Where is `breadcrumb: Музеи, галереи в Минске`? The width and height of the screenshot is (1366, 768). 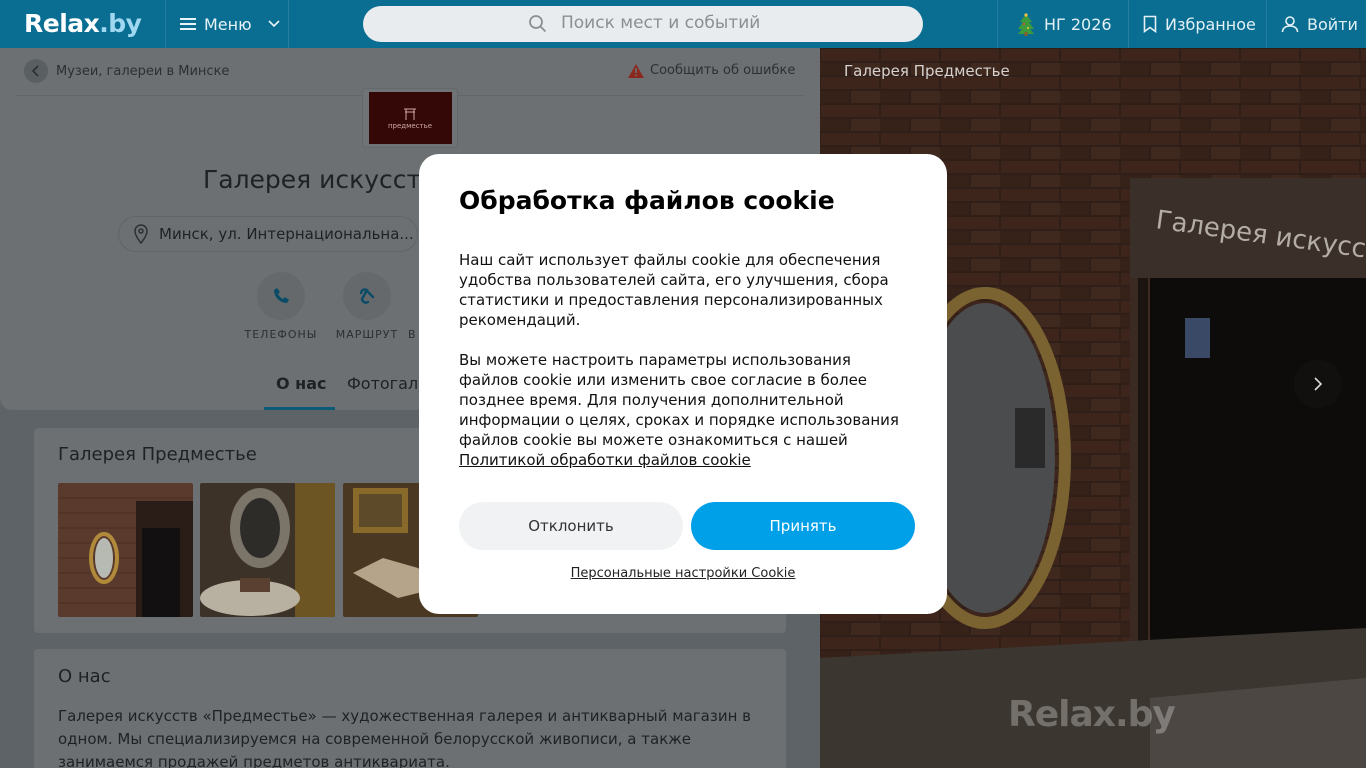
breadcrumb: Музеи, галереи в Минске is located at coordinates (126, 71).